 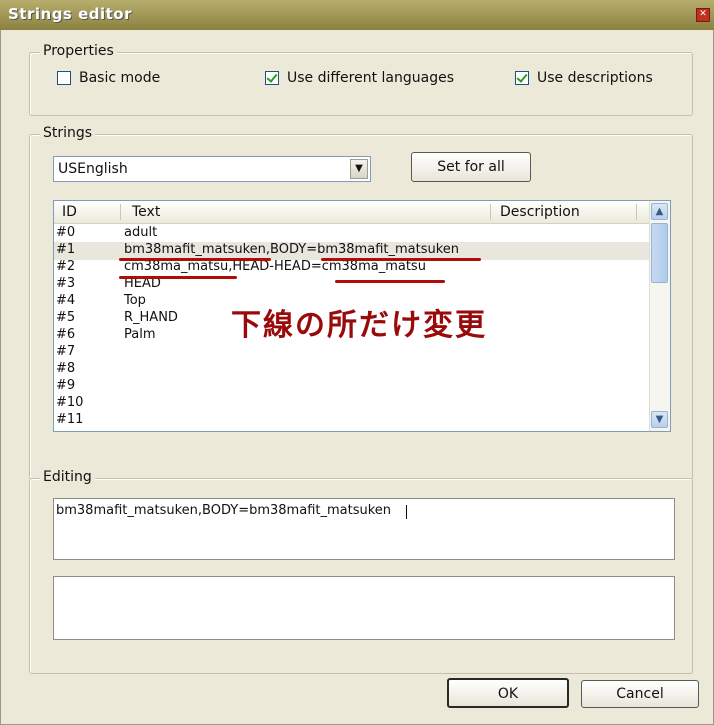 What do you see at coordinates (66, 368) in the screenshot?
I see `row-id: #8` at bounding box center [66, 368].